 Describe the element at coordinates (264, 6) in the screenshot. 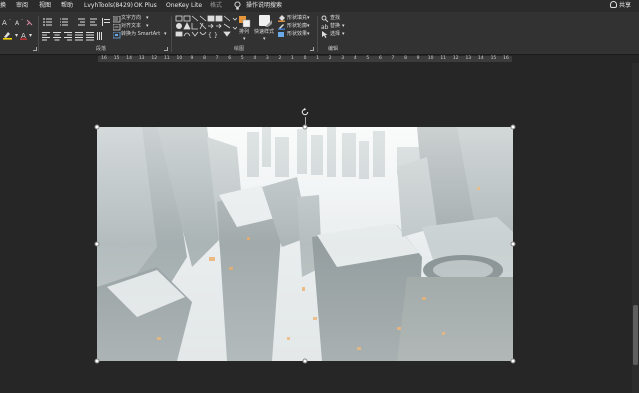

I see `tell-me-search: 操作说明搜索` at that location.